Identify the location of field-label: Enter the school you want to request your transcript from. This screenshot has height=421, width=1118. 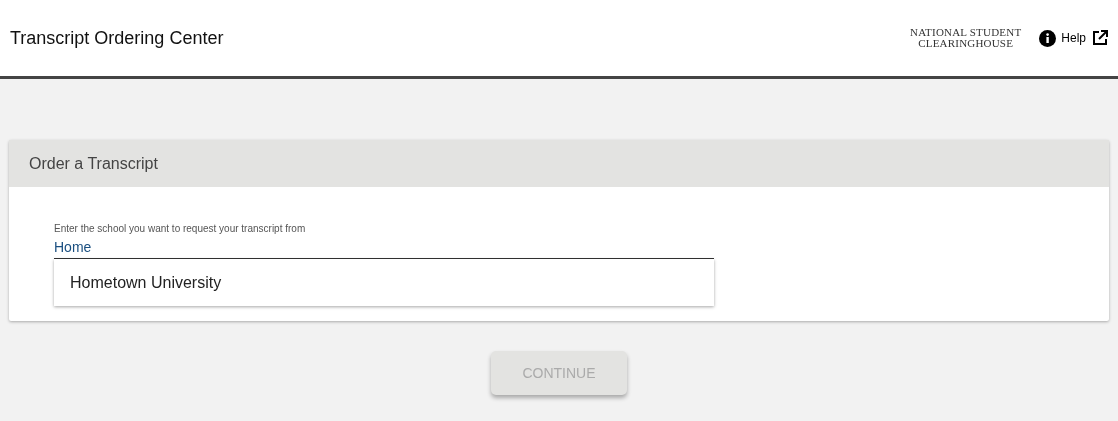
(180, 228).